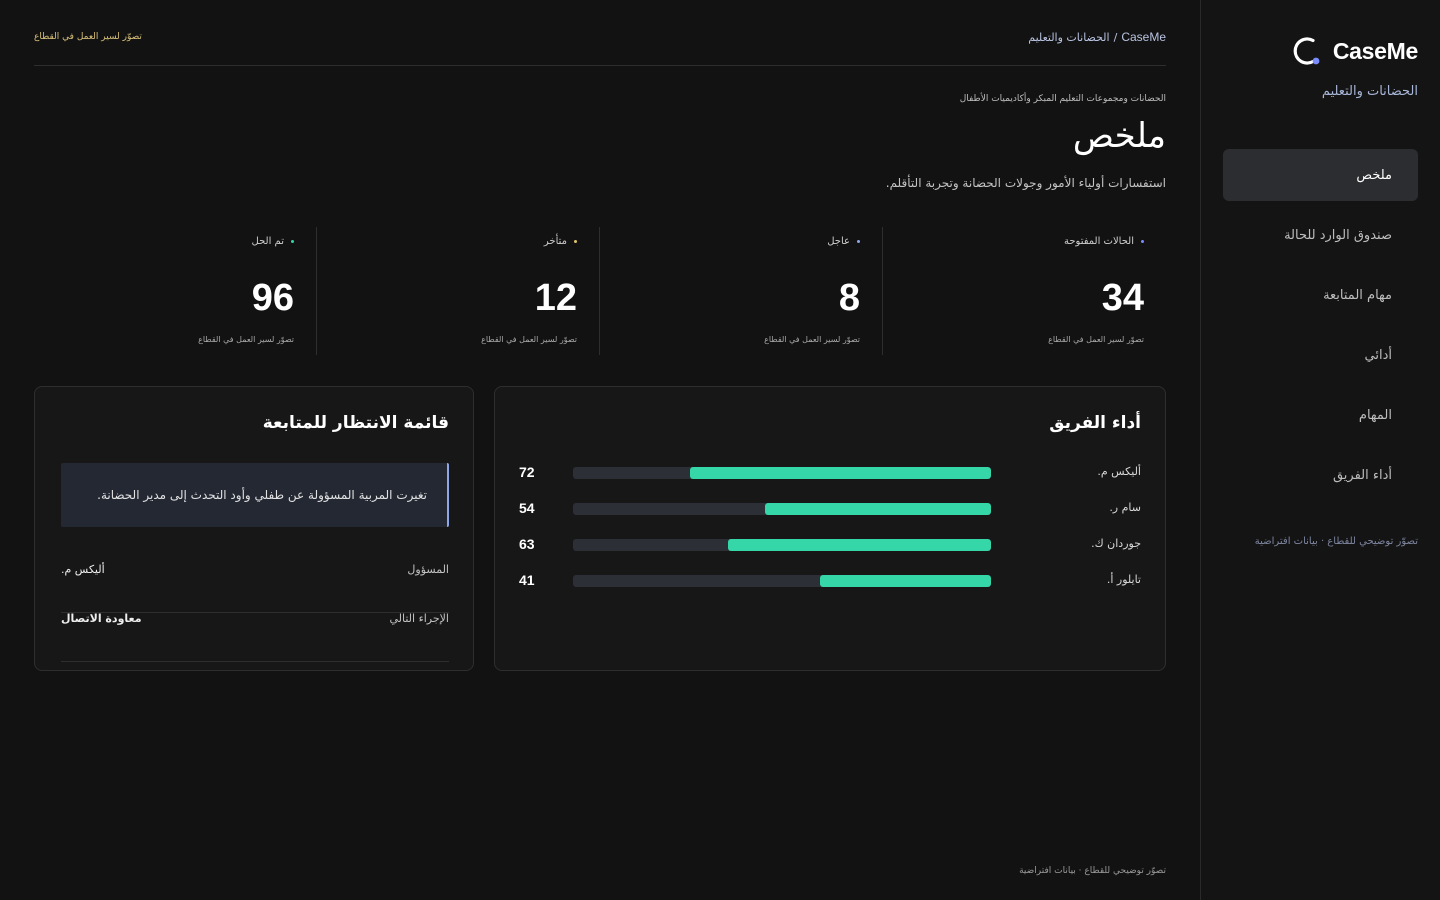  Describe the element at coordinates (1119, 471) in the screenshot. I see `team-member-name: أليكس م.` at that location.